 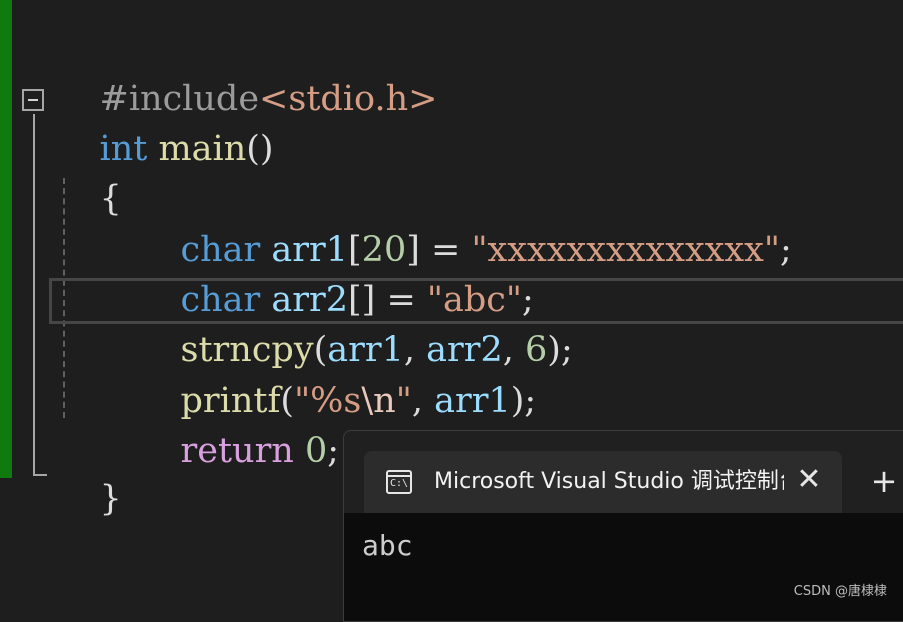 What do you see at coordinates (33, 100) in the screenshot?
I see `collapse-icon` at bounding box center [33, 100].